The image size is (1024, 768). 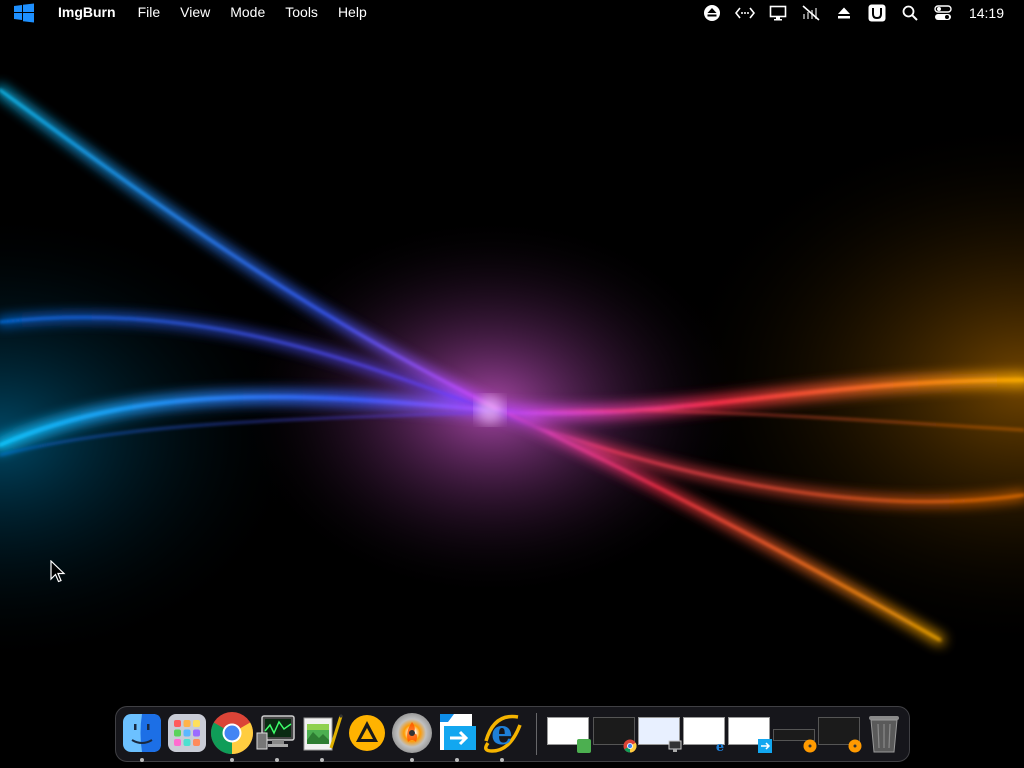 I want to click on menu-bar: ImgBurn File View Mode Tools Help 14:19, so click(x=512, y=12).